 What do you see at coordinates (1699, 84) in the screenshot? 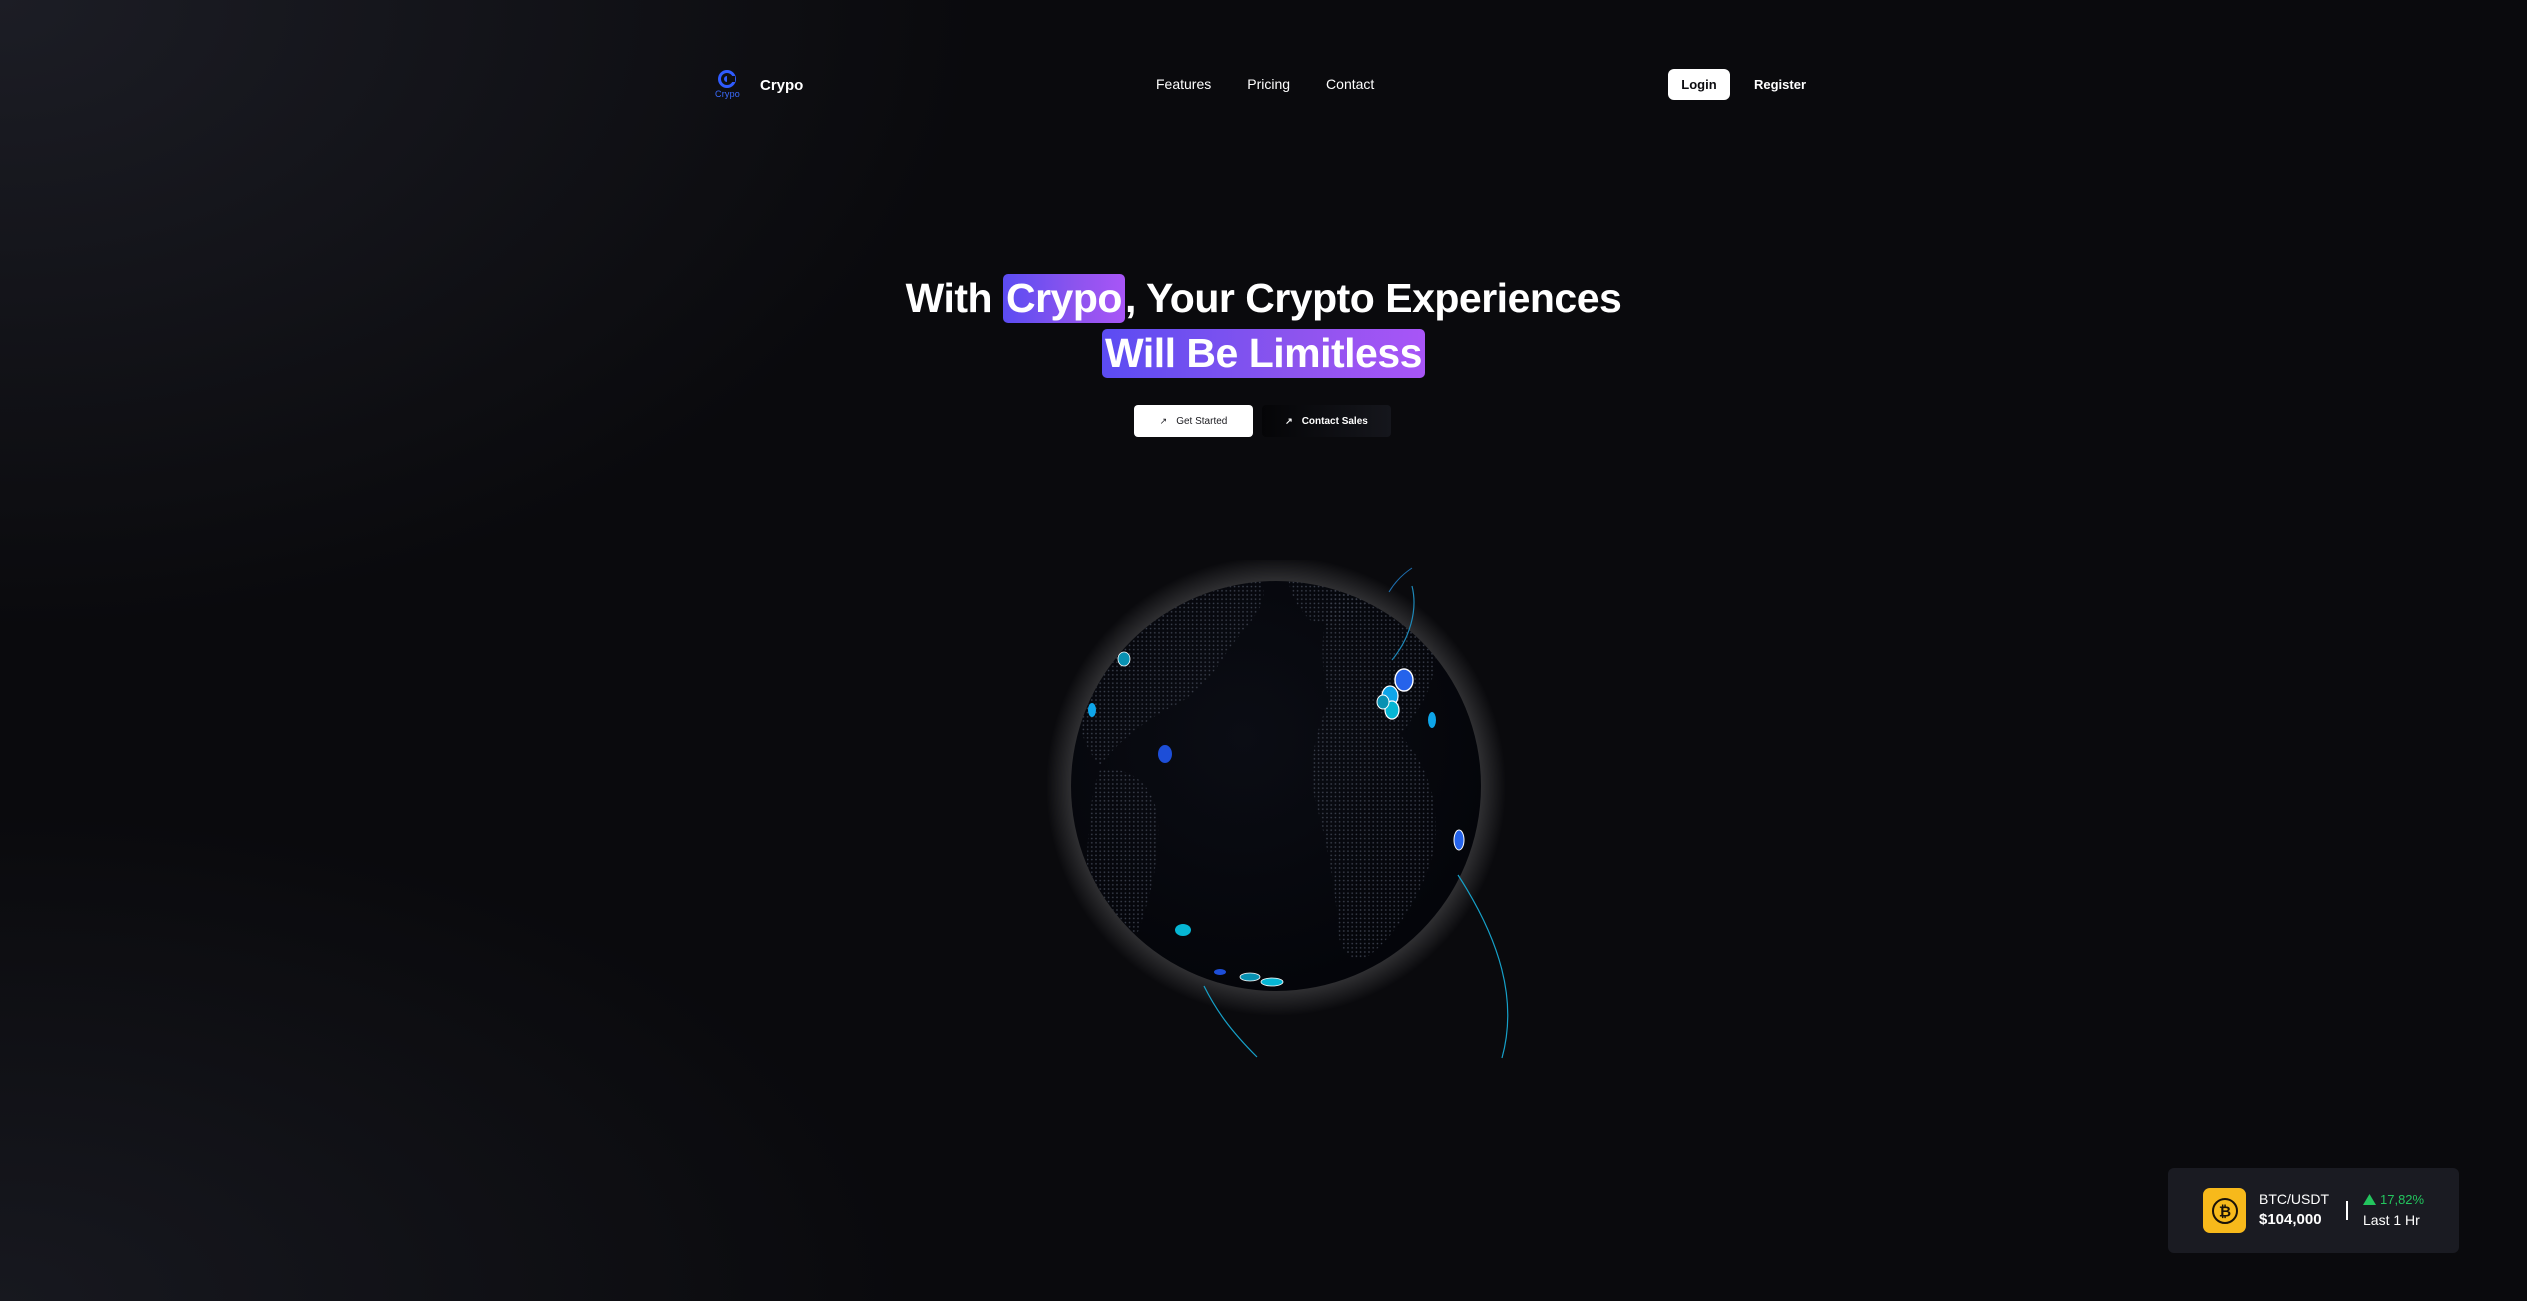
I see `login-button: Login` at bounding box center [1699, 84].